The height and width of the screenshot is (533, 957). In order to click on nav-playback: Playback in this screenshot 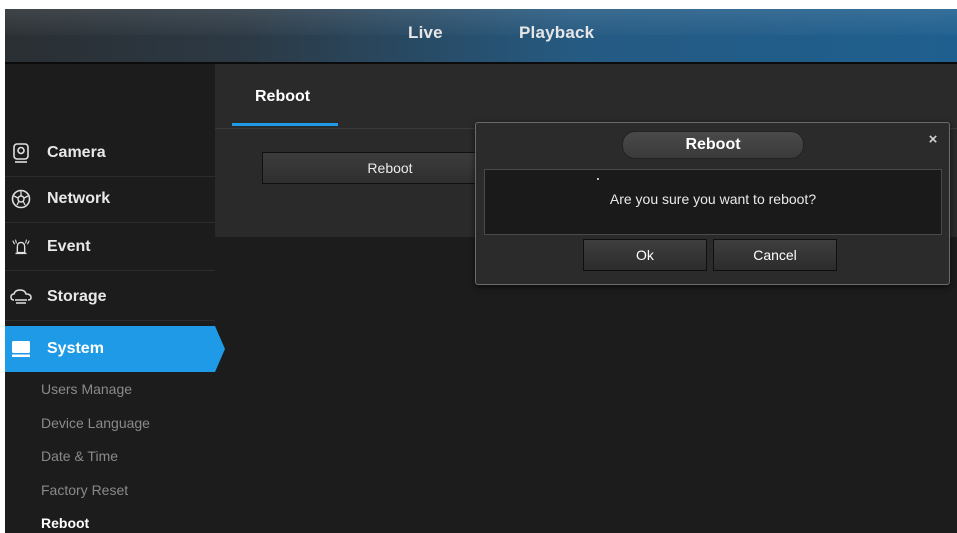, I will do `click(556, 33)`.